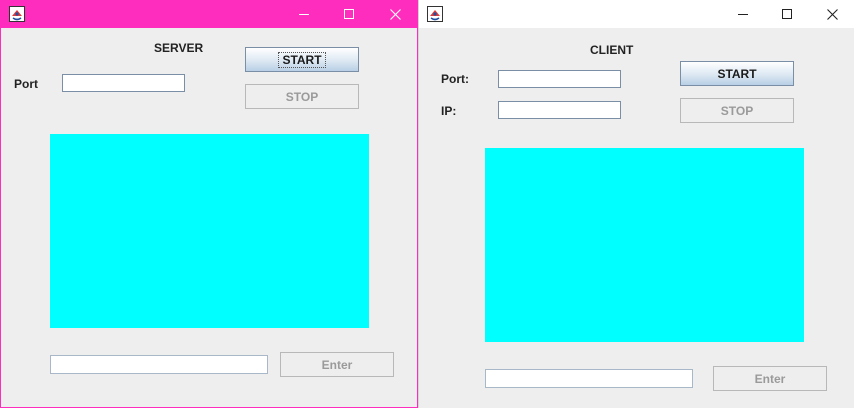  What do you see at coordinates (26, 84) in the screenshot?
I see `server-port-label: Port` at bounding box center [26, 84].